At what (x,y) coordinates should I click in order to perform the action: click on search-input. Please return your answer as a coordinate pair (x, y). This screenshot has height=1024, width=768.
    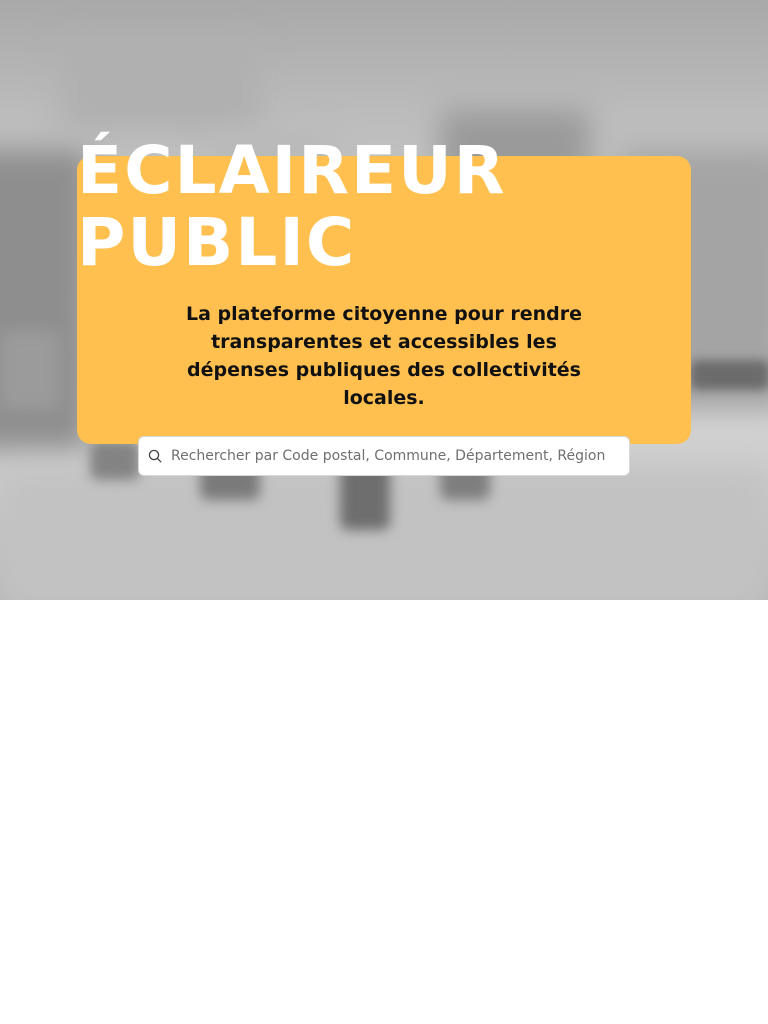
    Looking at the image, I should click on (400, 456).